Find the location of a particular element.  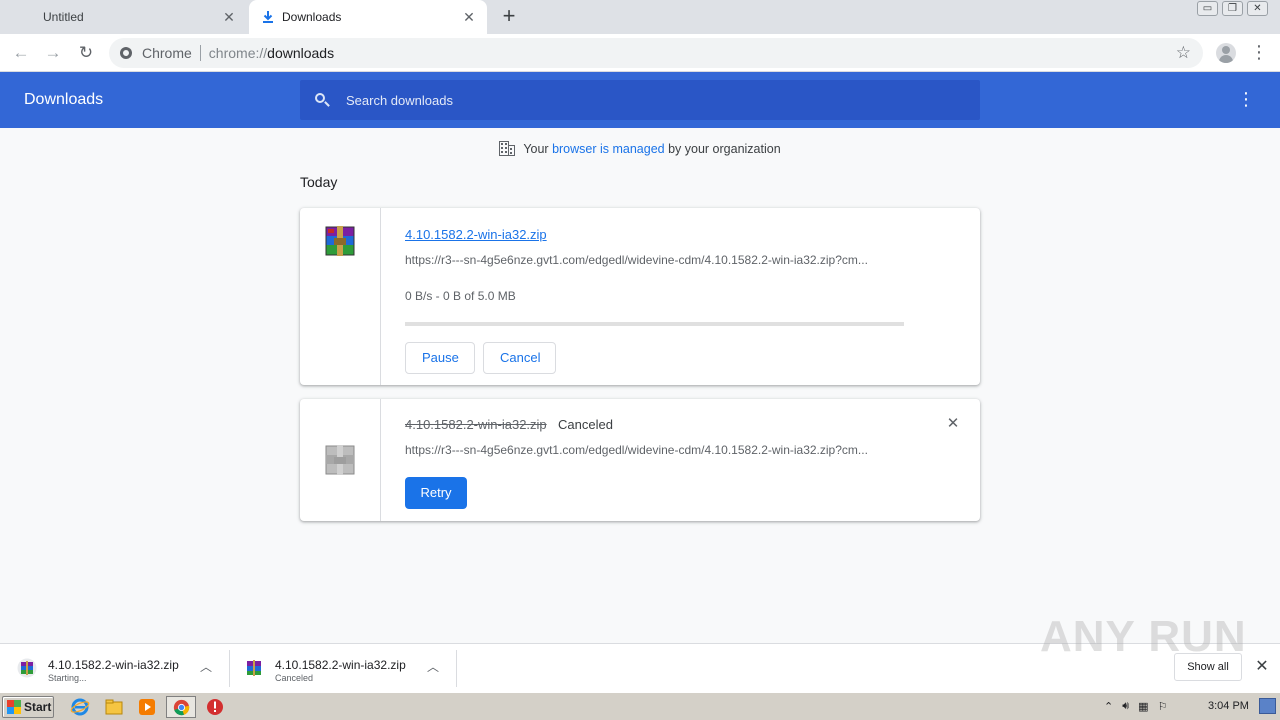

show-all-button: Show all is located at coordinates (1208, 667).